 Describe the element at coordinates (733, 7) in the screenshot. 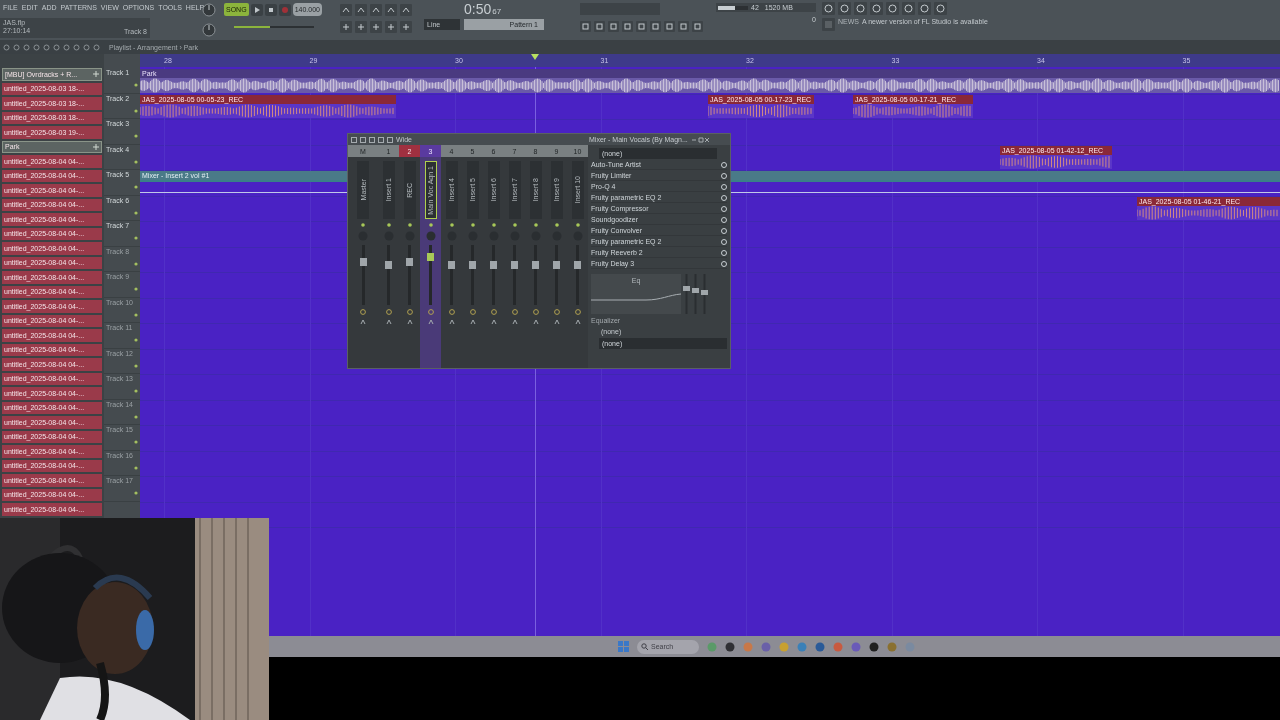

I see `cpu-meter` at that location.